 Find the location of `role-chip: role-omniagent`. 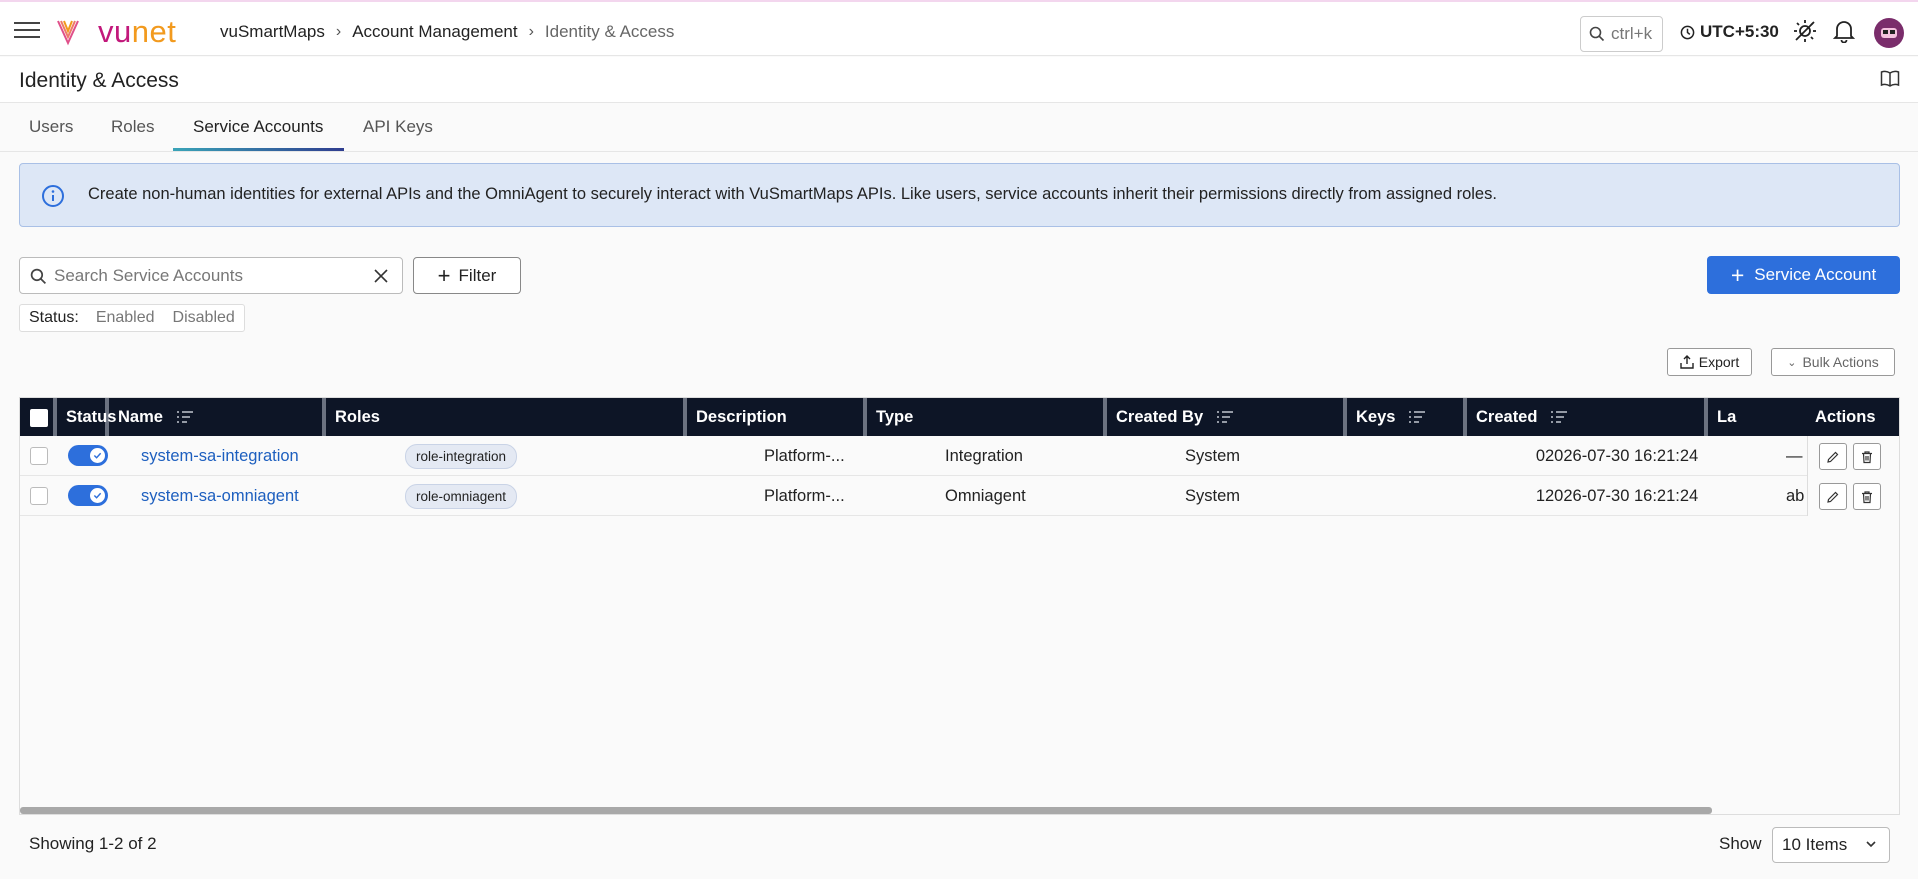

role-chip: role-omniagent is located at coordinates (461, 496).